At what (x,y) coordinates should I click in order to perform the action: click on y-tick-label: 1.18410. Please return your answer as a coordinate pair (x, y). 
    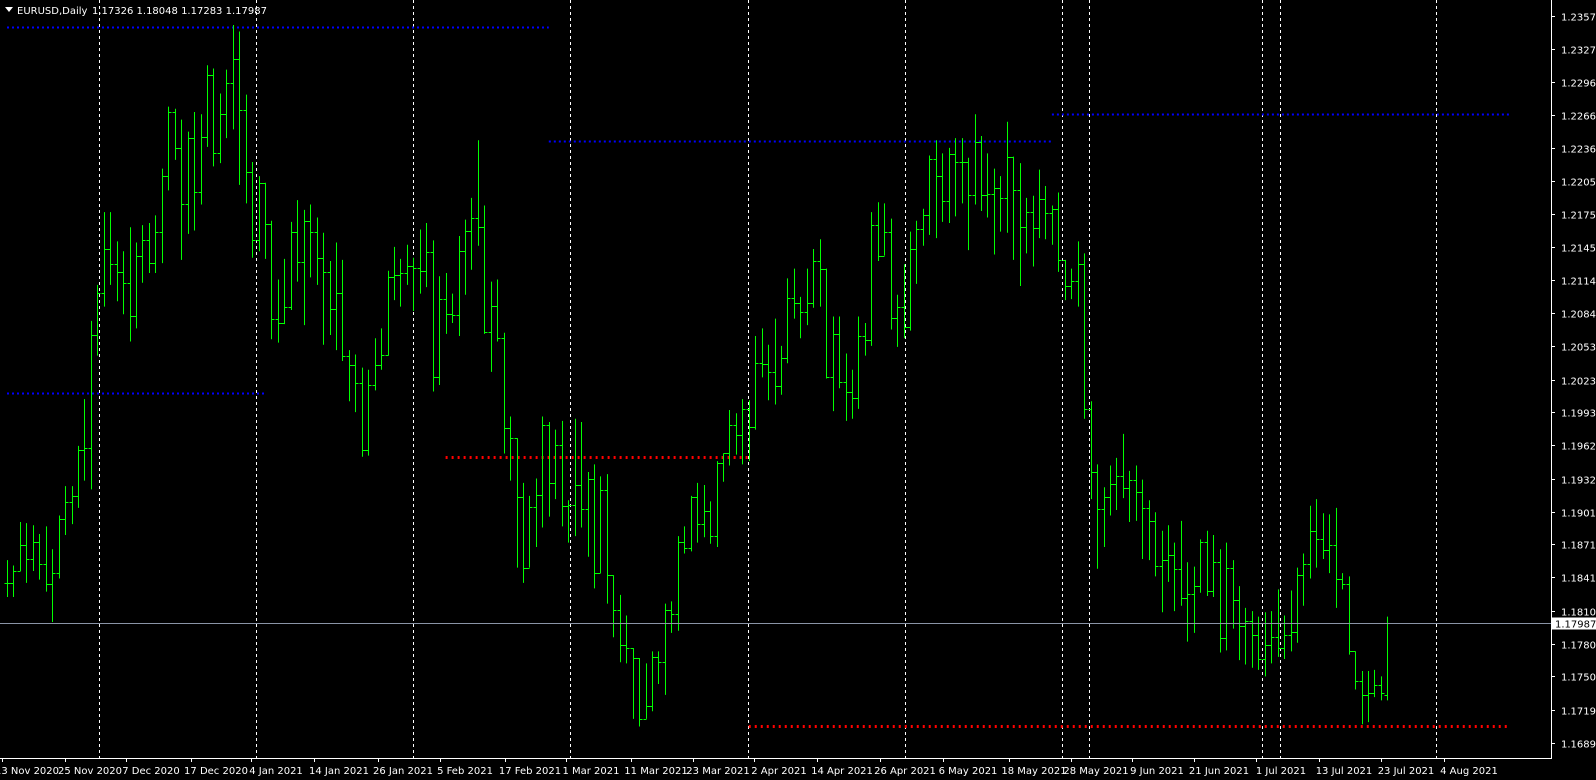
    Looking at the image, I should click on (1578, 579).